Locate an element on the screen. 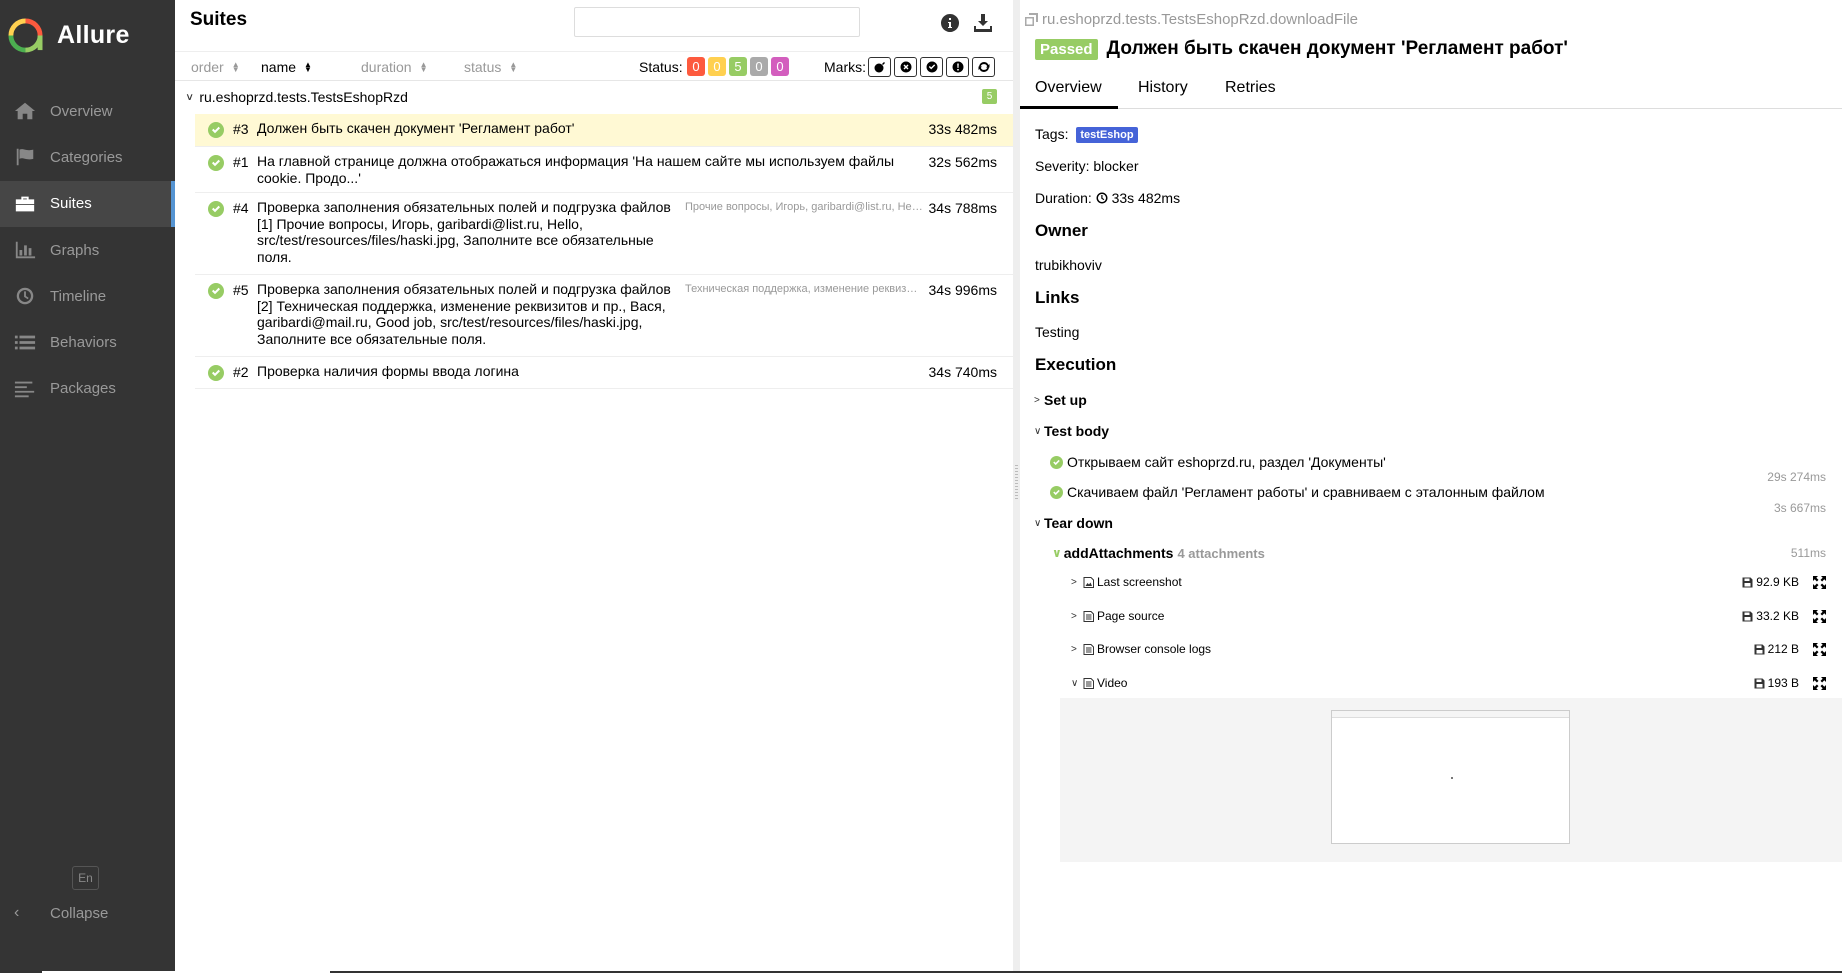 The width and height of the screenshot is (1842, 973). attachment-size: 33.2 KB is located at coordinates (1770, 616).